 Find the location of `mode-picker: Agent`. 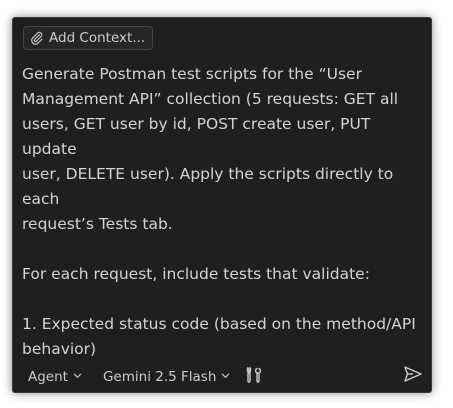

mode-picker: Agent is located at coordinates (55, 377).